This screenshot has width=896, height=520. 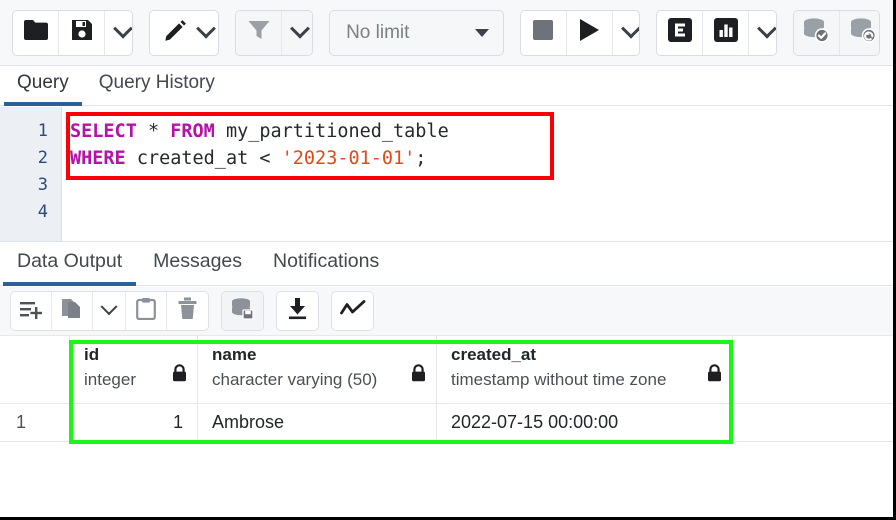 What do you see at coordinates (416, 32) in the screenshot?
I see `row-limit-select: No limit` at bounding box center [416, 32].